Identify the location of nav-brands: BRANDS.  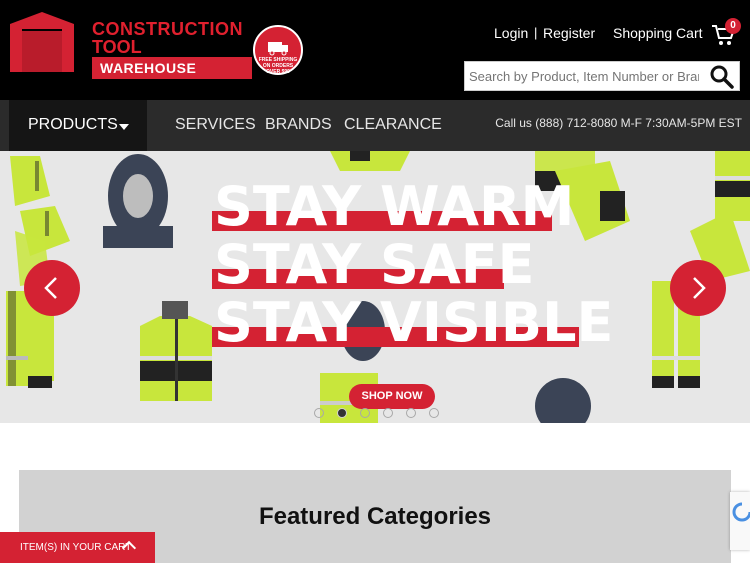
(298, 125).